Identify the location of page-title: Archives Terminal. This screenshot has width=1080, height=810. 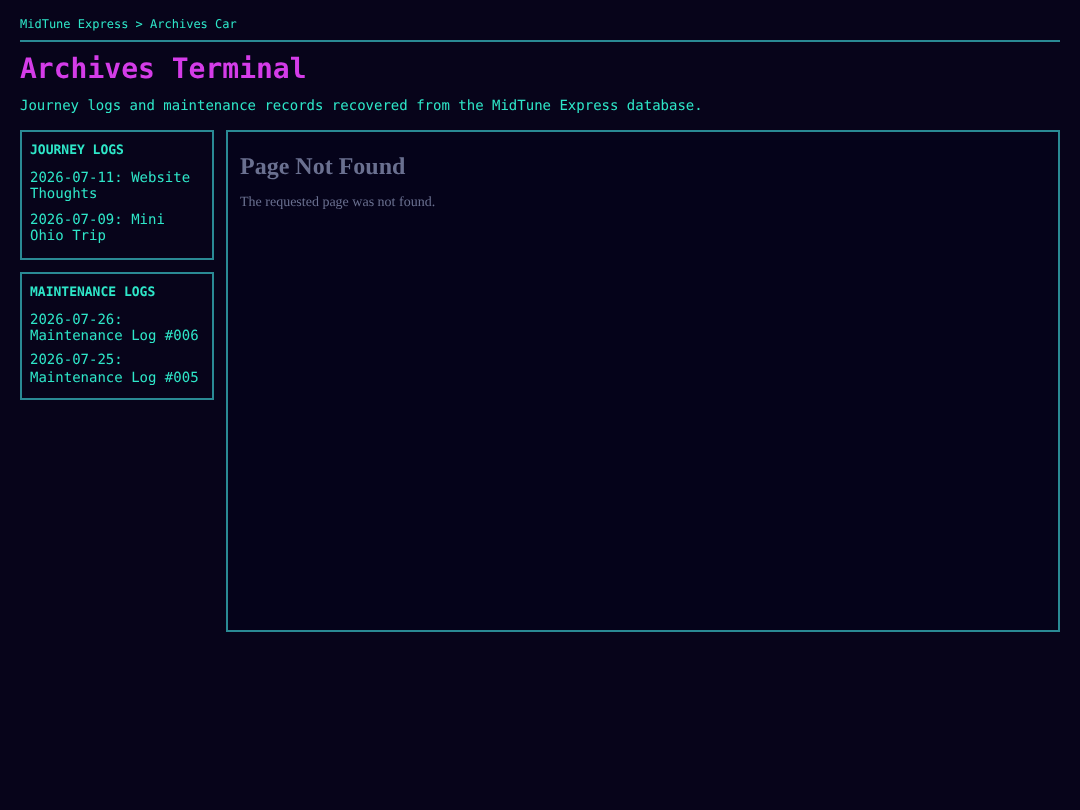
(164, 70).